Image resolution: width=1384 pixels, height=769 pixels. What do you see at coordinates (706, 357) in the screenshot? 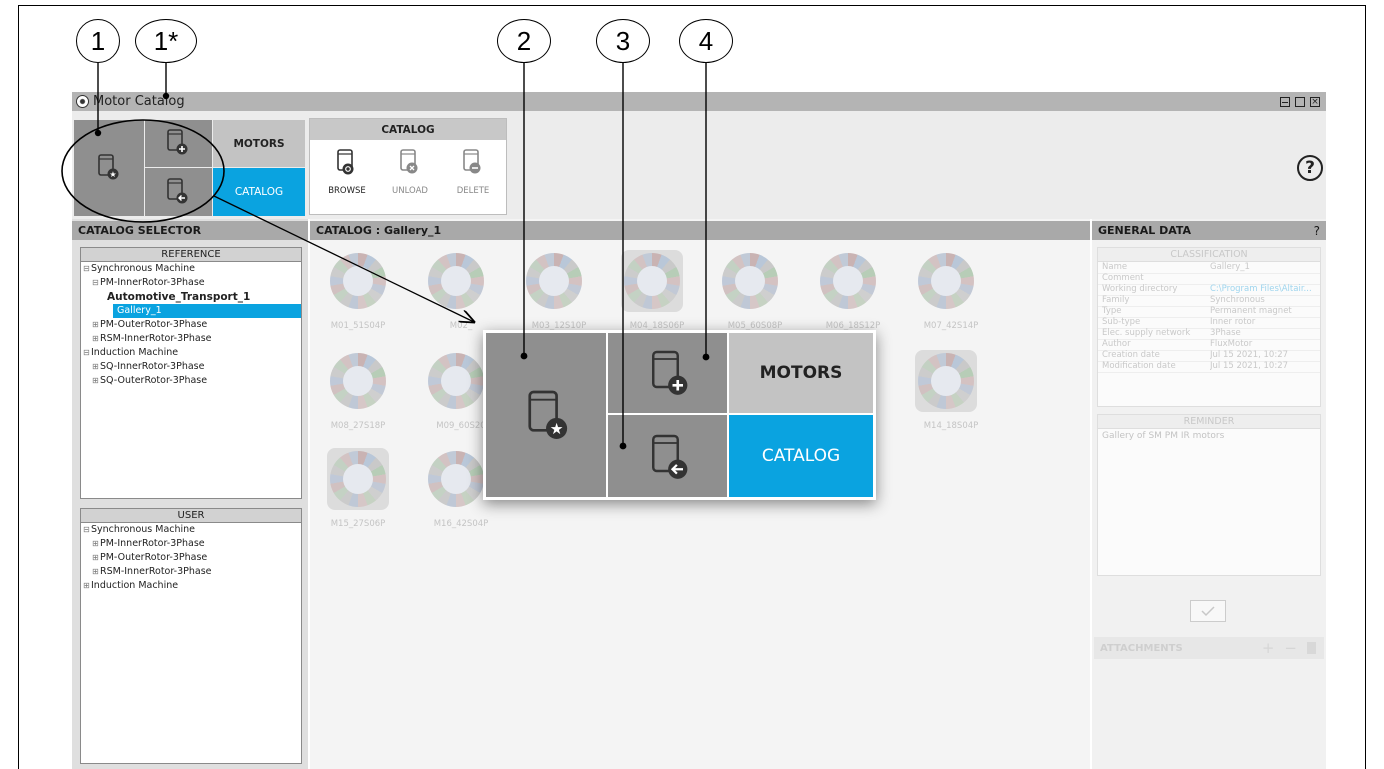
I see `callout-4-dot` at bounding box center [706, 357].